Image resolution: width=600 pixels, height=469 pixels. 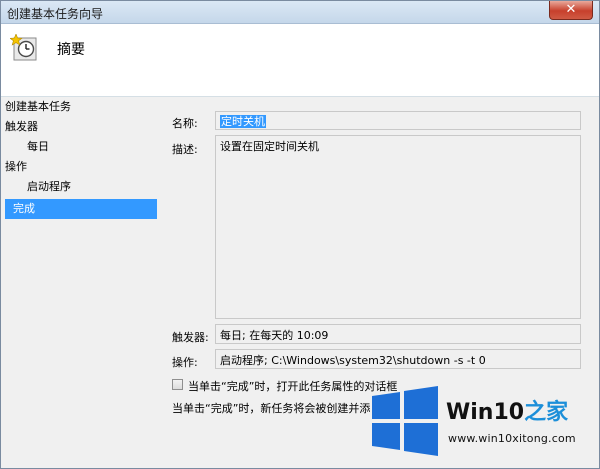 What do you see at coordinates (274, 335) in the screenshot?
I see `trigger-value: 每日; 在每天的 10:09` at bounding box center [274, 335].